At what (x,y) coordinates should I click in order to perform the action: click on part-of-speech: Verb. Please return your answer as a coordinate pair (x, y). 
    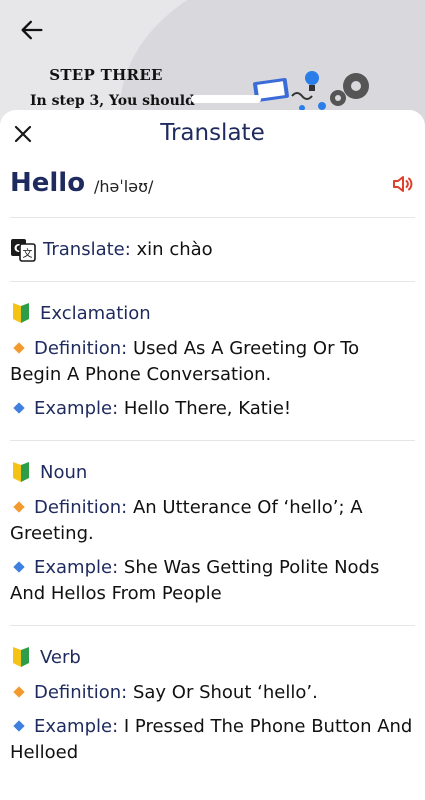
    Looking at the image, I should click on (60, 657).